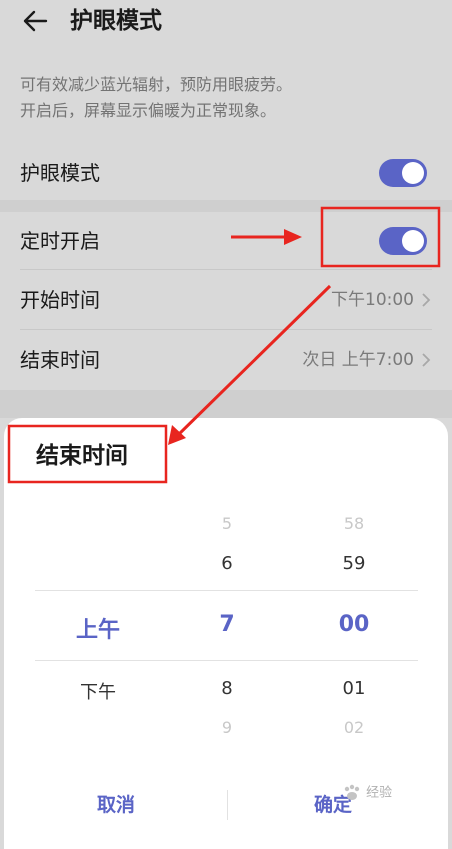  I want to click on watermark-text: 经验, so click(379, 793).